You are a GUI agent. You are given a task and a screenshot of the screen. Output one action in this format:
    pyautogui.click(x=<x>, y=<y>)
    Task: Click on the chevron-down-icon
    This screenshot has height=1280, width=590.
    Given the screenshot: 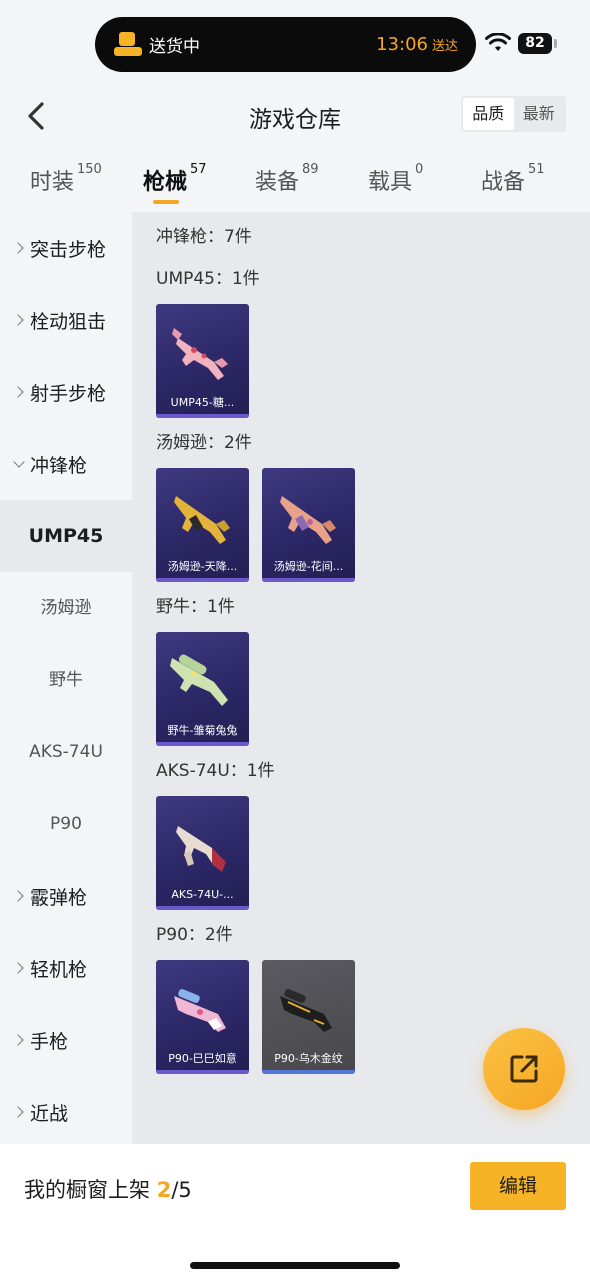 What is the action you would take?
    pyautogui.click(x=19, y=464)
    